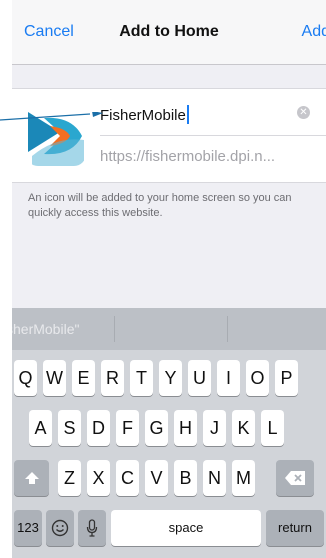  I want to click on prediction-bar: sherMobile", so click(169, 329).